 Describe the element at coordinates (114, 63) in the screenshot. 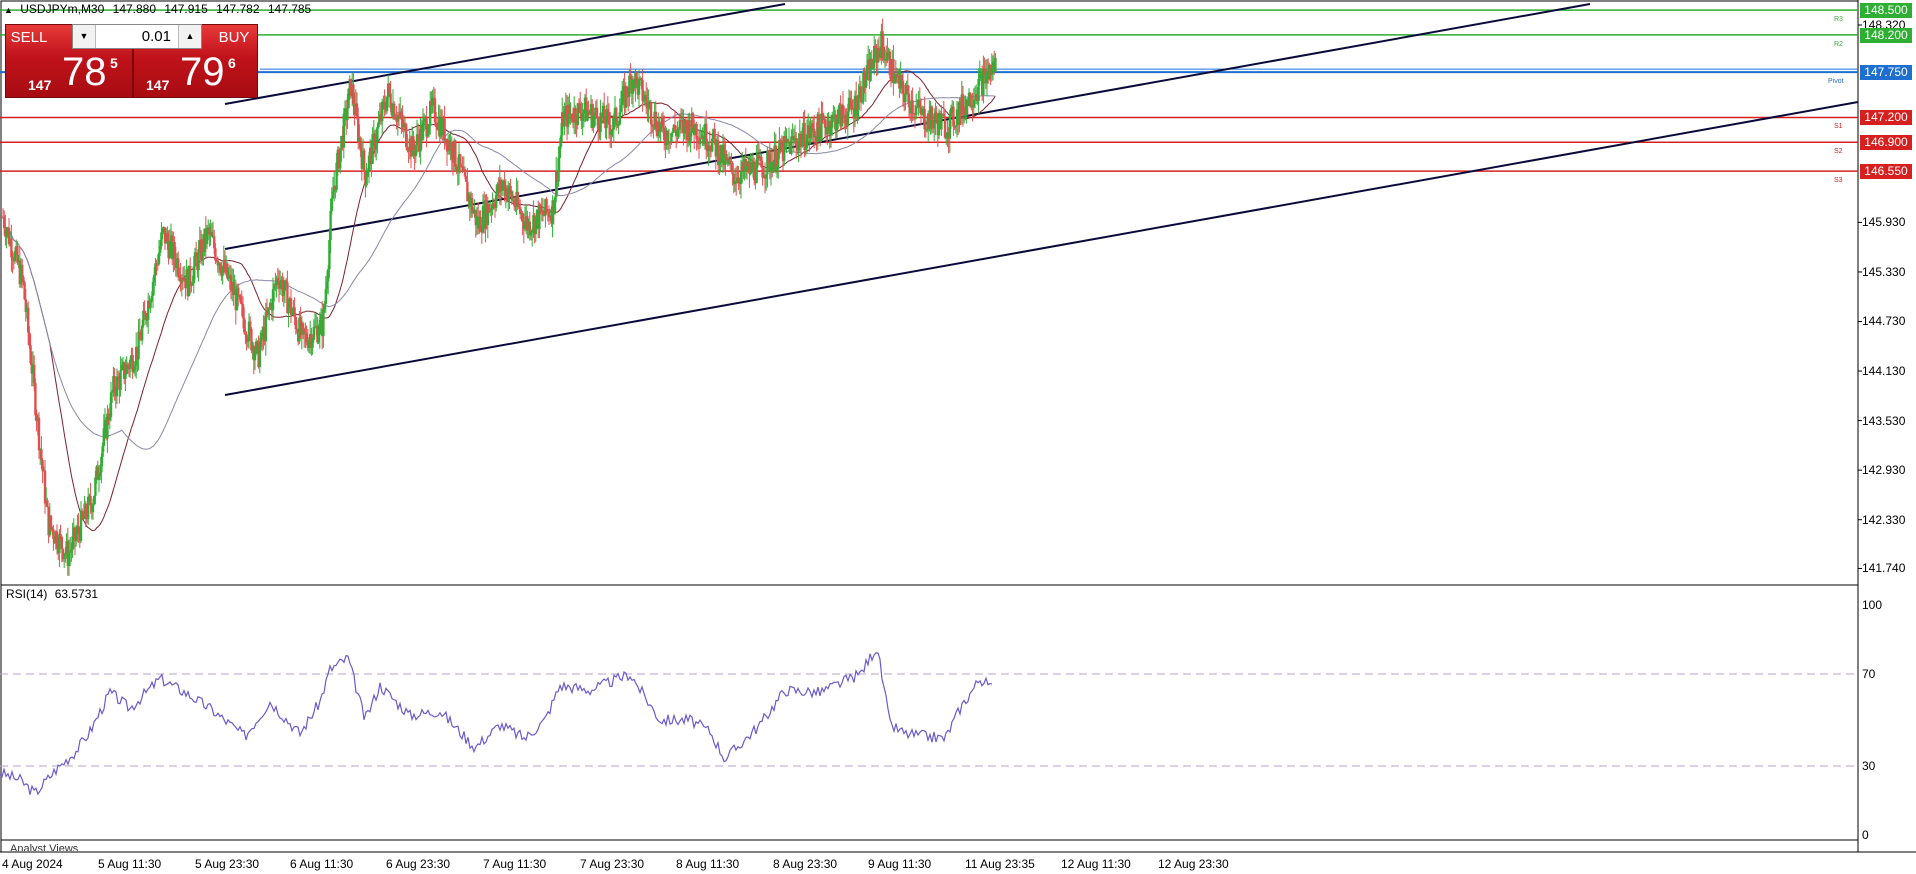

I see `sell-price-pip: 5` at that location.